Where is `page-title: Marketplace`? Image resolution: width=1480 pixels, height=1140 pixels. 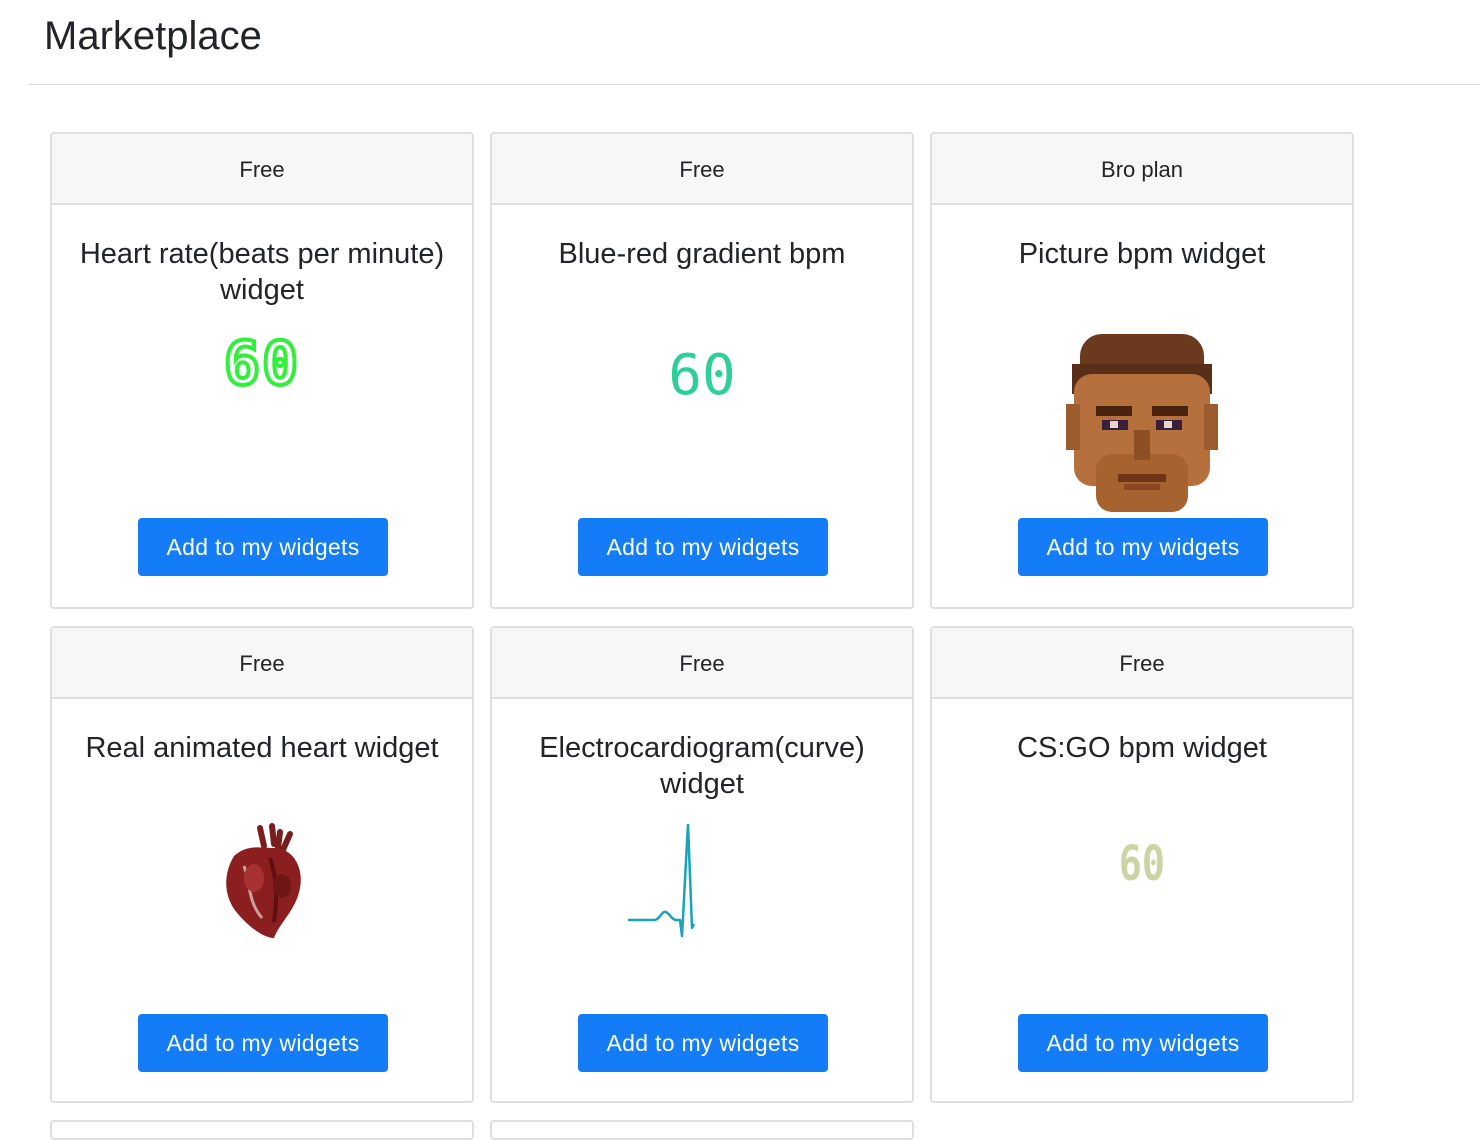 page-title: Marketplace is located at coordinates (153, 36).